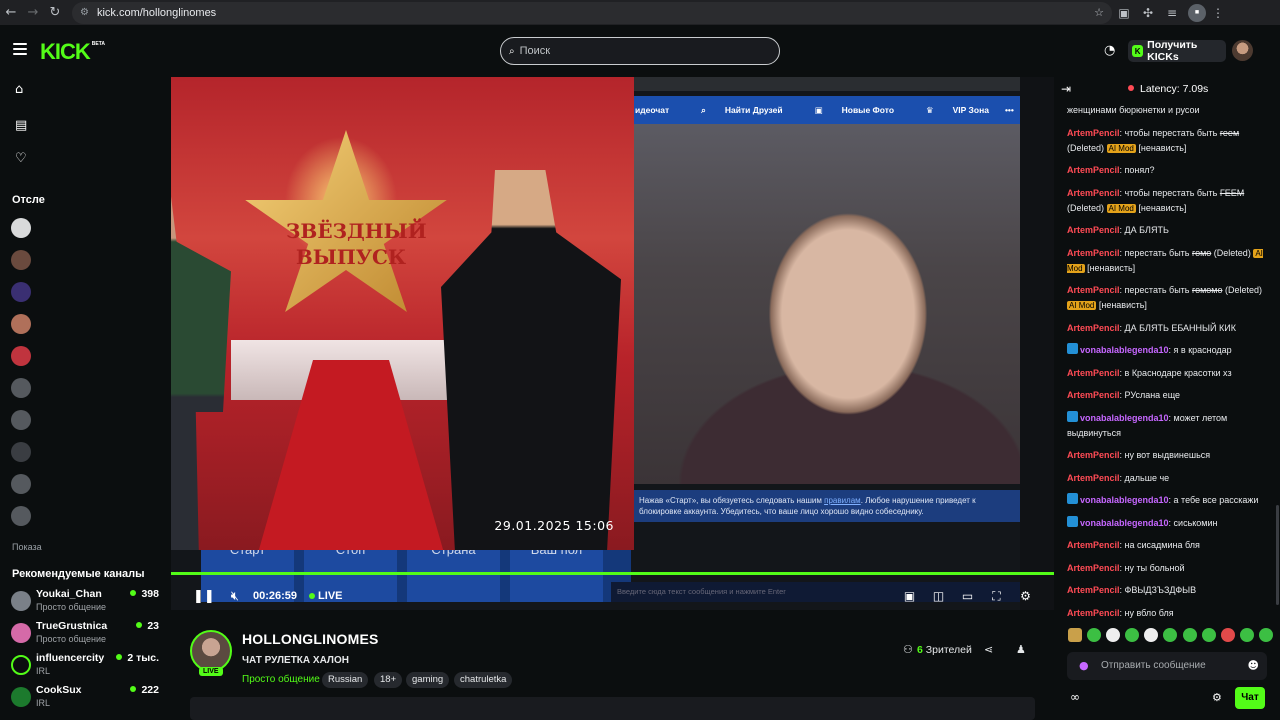 Image resolution: width=1280 pixels, height=720 pixels. I want to click on show-more-link: Показа, so click(27, 547).